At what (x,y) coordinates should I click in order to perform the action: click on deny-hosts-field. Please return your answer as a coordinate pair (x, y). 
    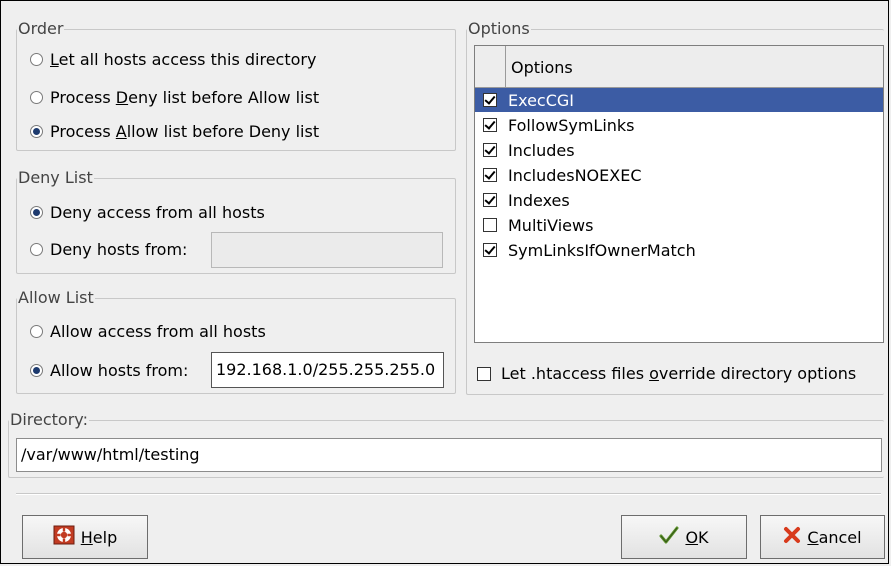
    Looking at the image, I should click on (327, 250).